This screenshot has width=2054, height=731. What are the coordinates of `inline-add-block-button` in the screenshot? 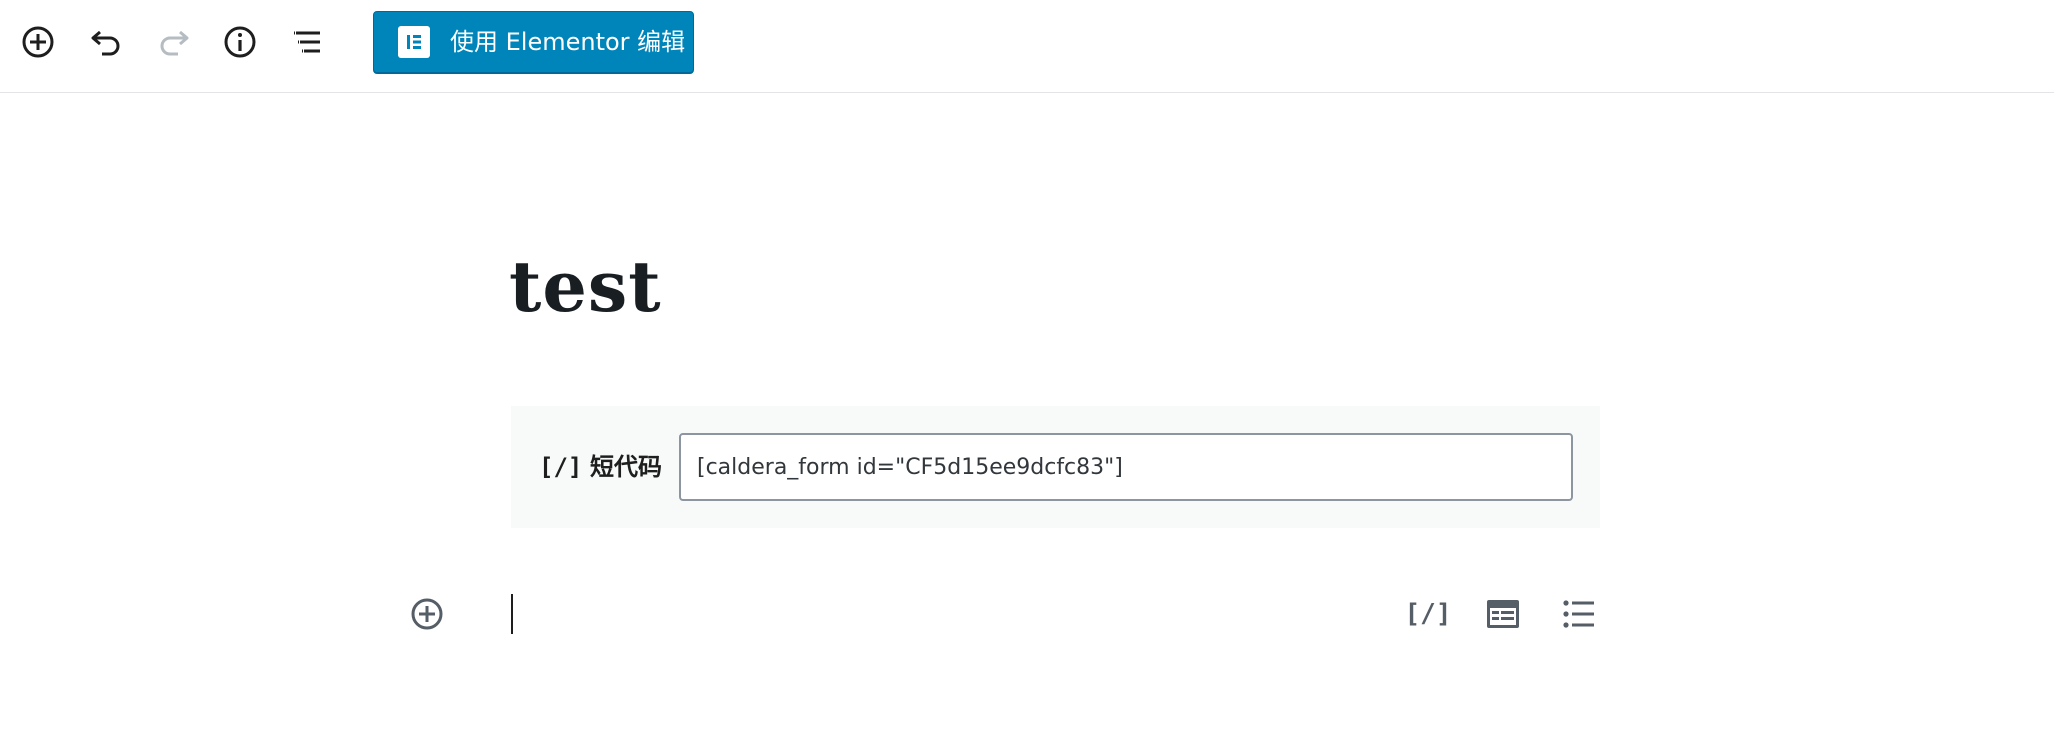 It's located at (427, 614).